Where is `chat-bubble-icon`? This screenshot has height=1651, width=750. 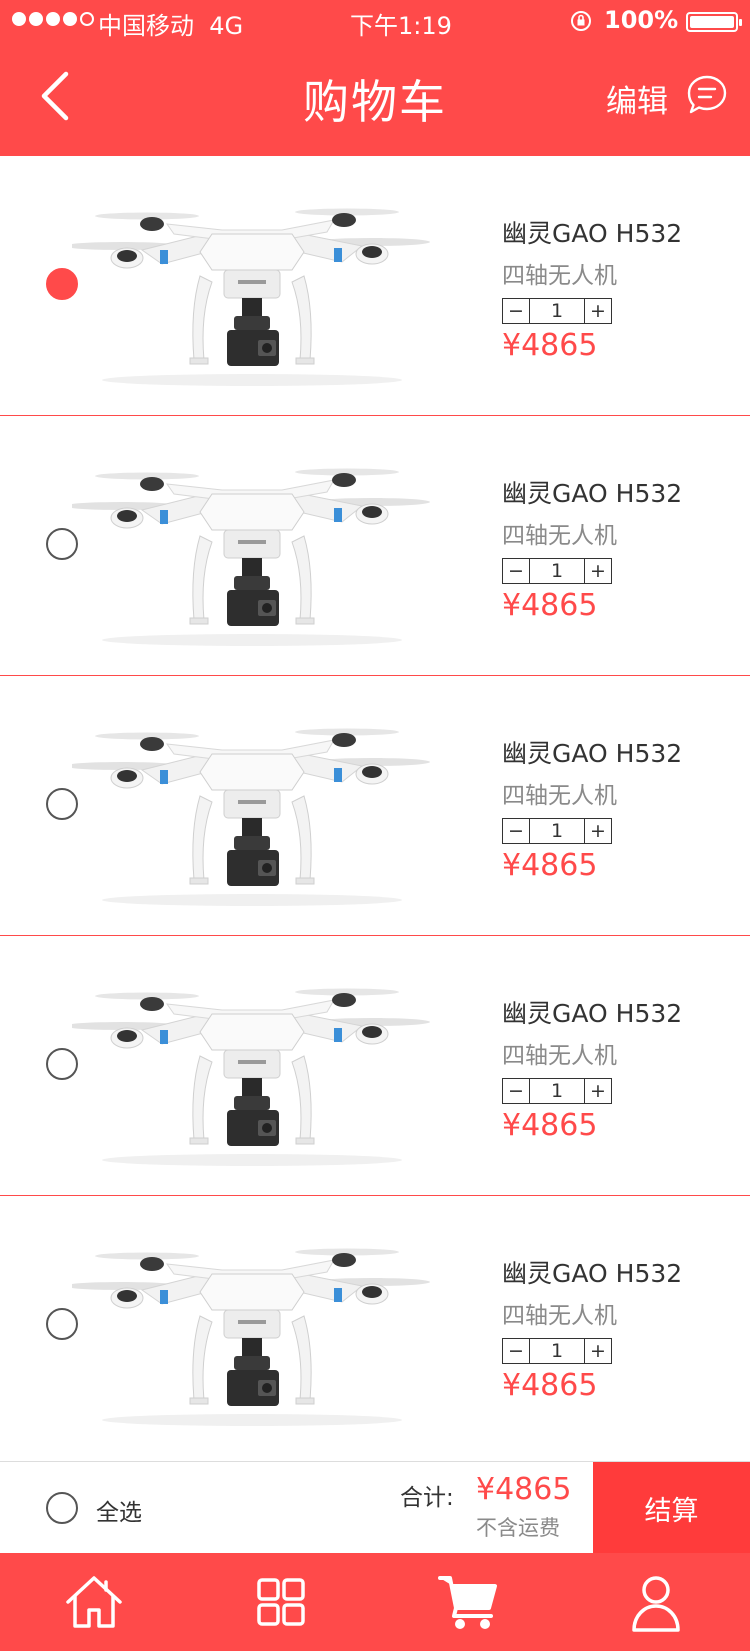 chat-bubble-icon is located at coordinates (707, 94).